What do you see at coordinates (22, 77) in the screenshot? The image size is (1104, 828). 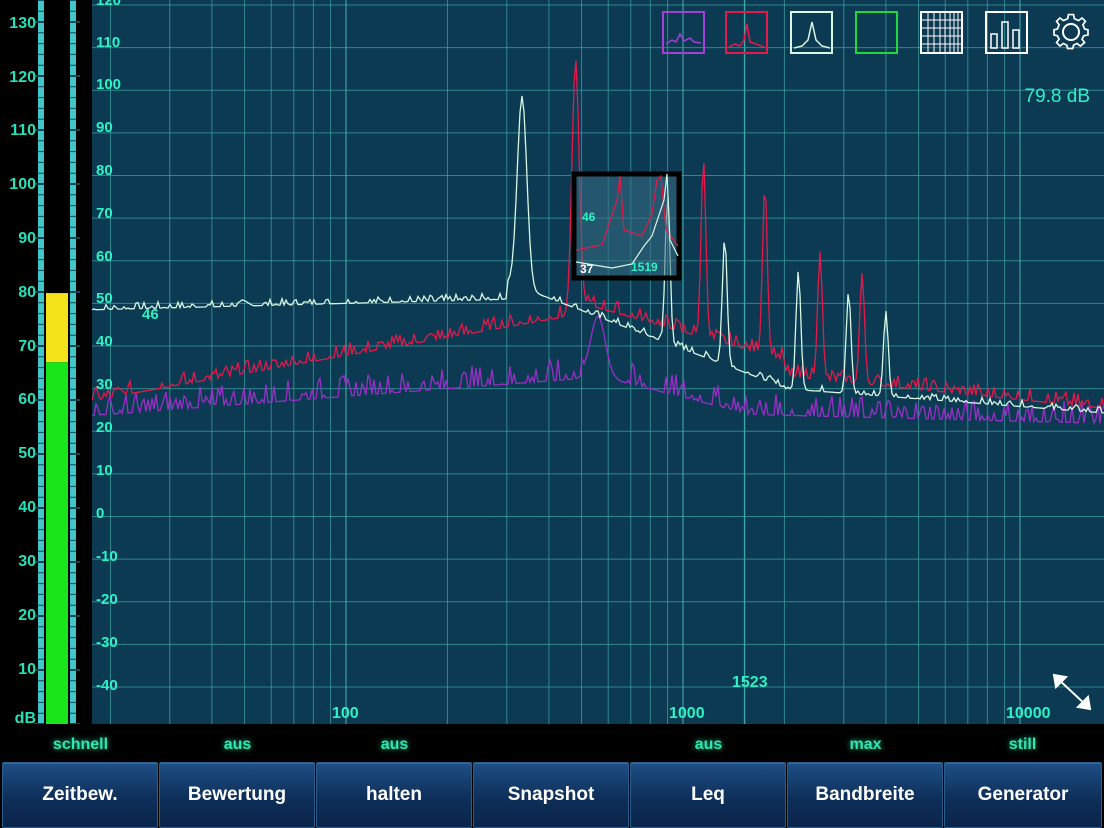 I see `meter-label-120: 120` at bounding box center [22, 77].